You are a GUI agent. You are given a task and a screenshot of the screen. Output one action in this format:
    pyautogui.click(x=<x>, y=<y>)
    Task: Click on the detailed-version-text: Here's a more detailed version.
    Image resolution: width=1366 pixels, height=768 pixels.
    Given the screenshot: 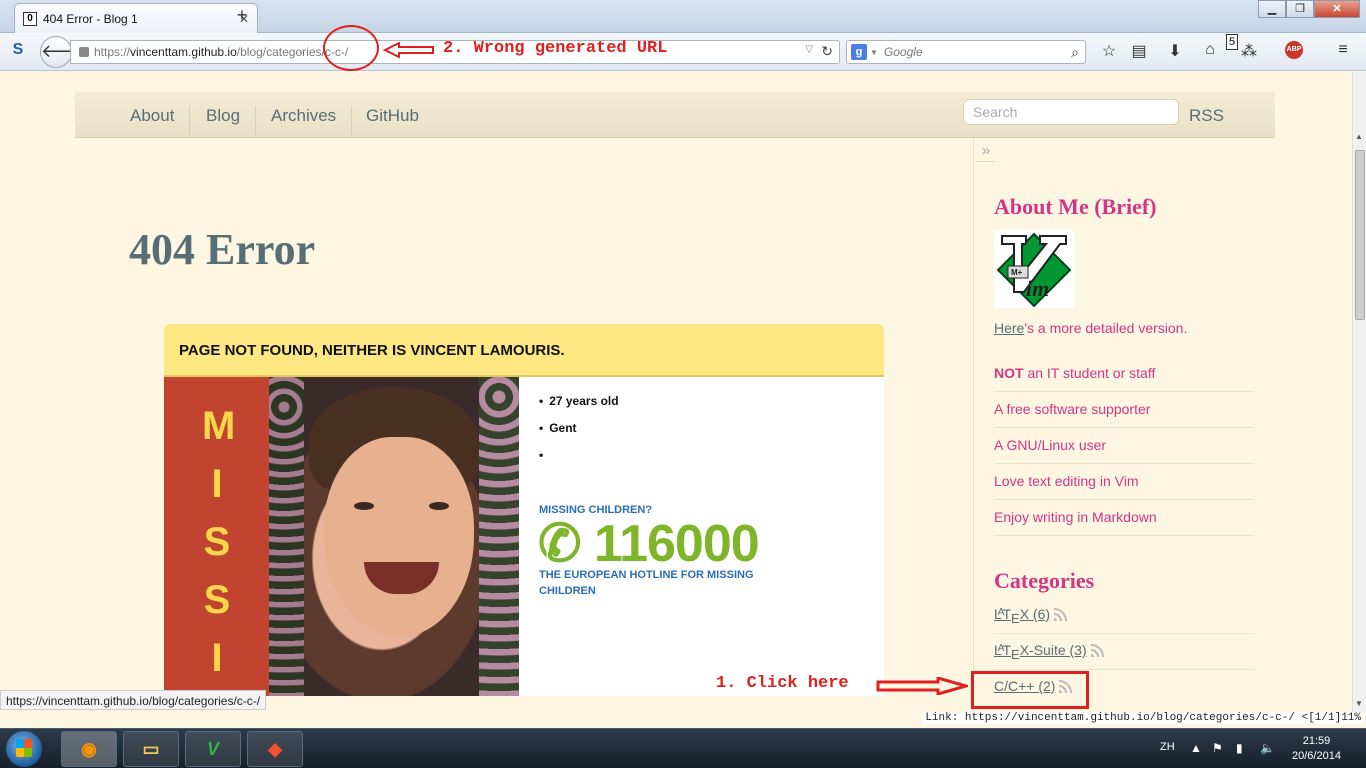 What is the action you would take?
    pyautogui.click(x=1090, y=328)
    